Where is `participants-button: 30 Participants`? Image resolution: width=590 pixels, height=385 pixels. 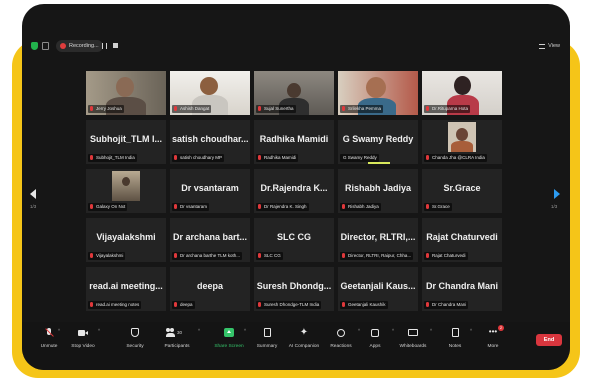
participants-button: 30 Participants is located at coordinates (177, 345).